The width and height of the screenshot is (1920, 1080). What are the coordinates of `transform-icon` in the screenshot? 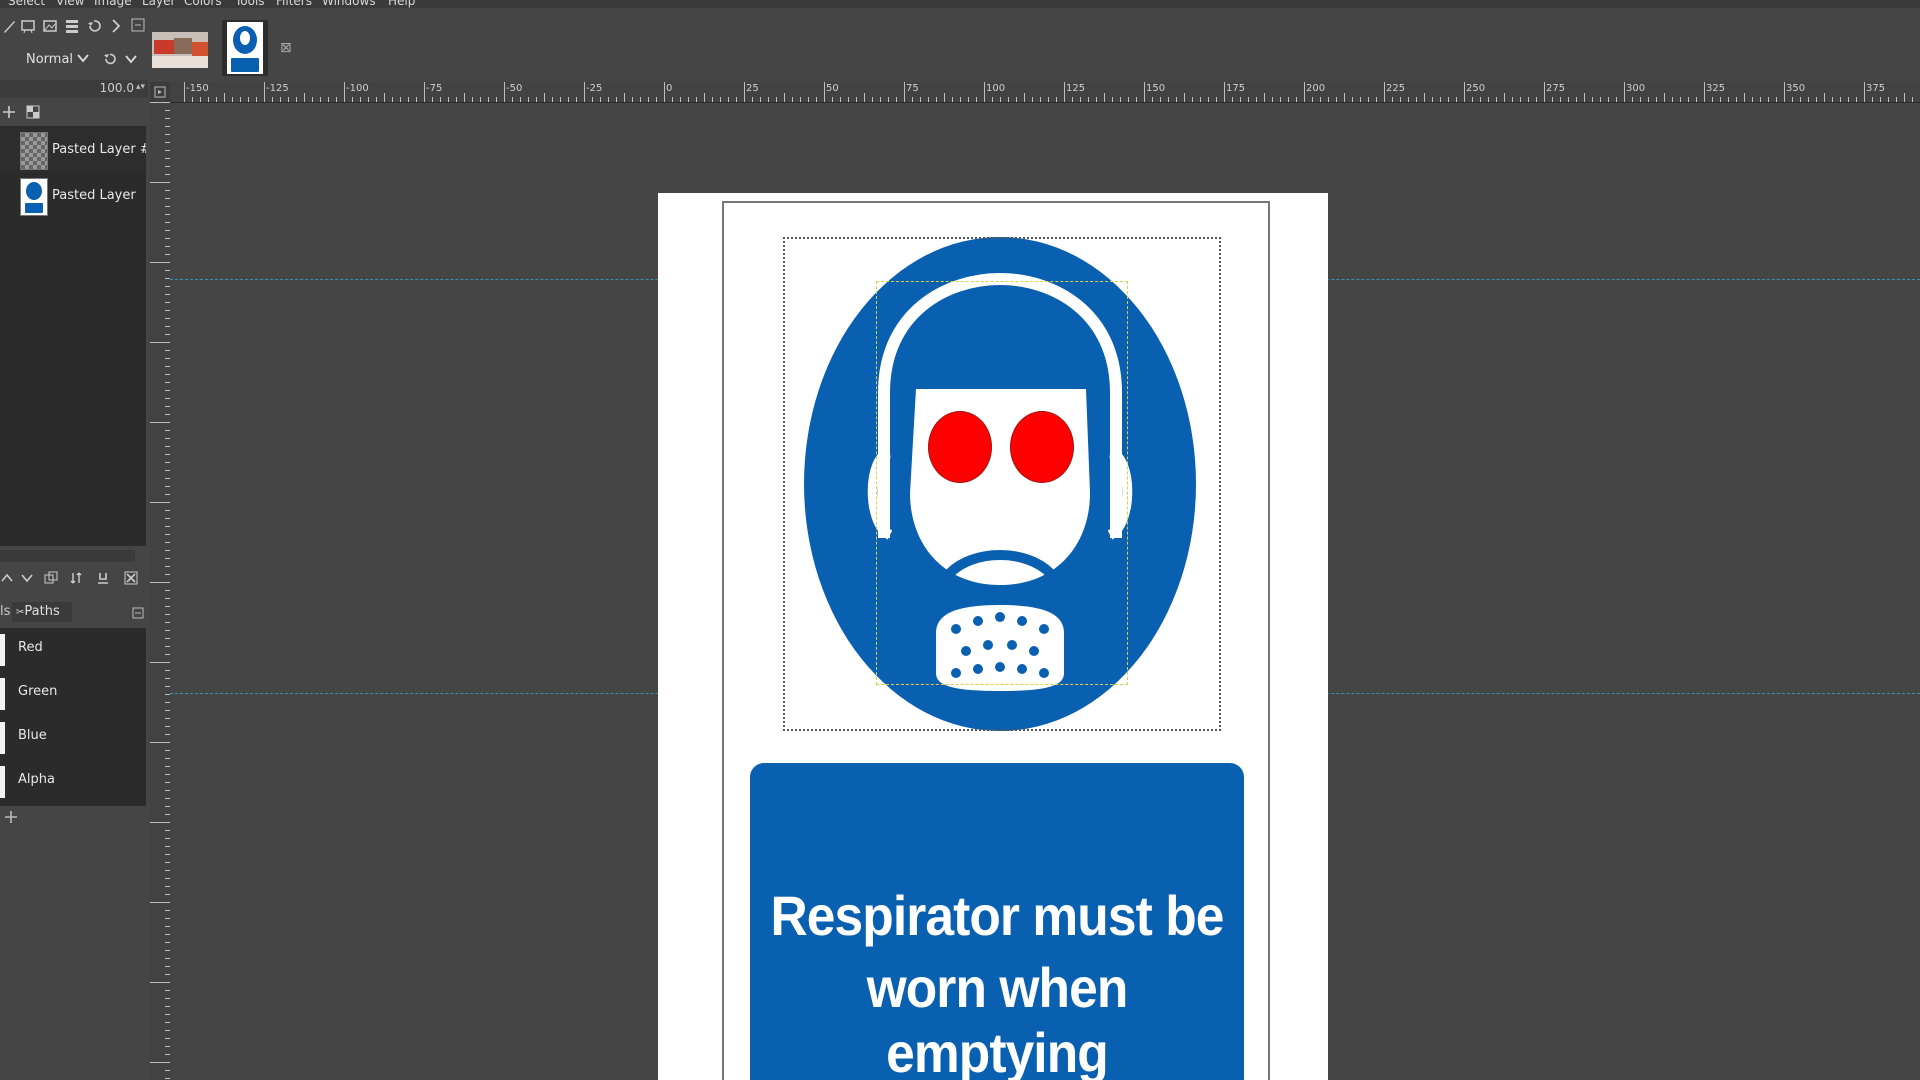 It's located at (28, 28).